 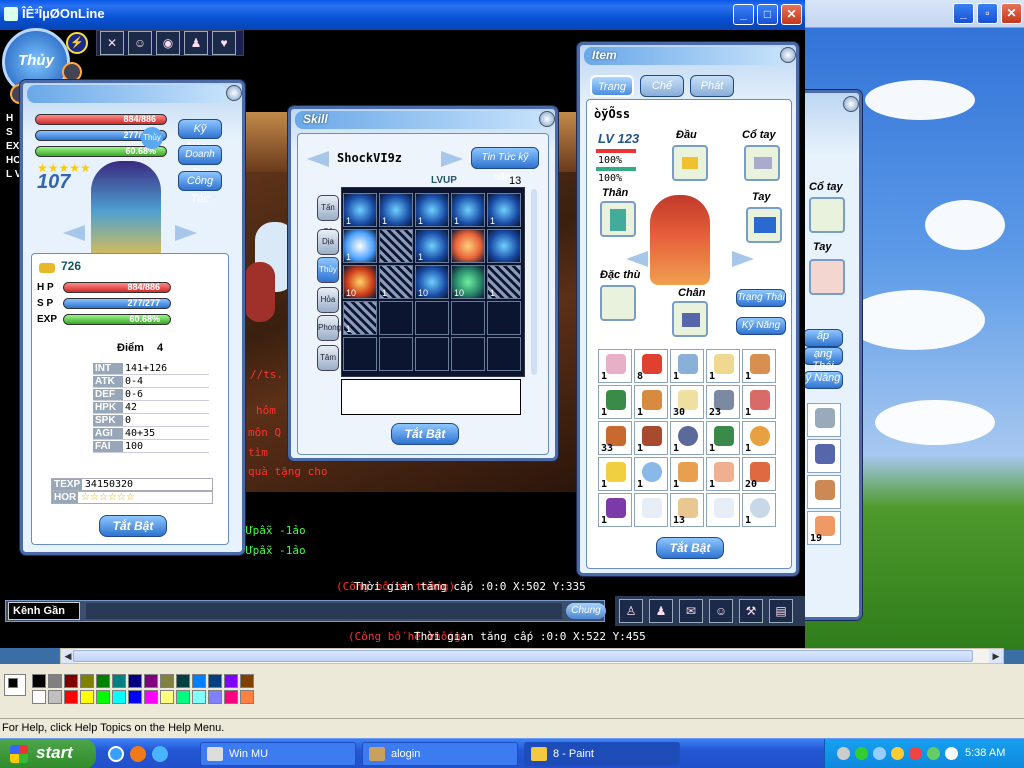 I want to click on scroll-right-icon: ▶, so click(x=996, y=656).